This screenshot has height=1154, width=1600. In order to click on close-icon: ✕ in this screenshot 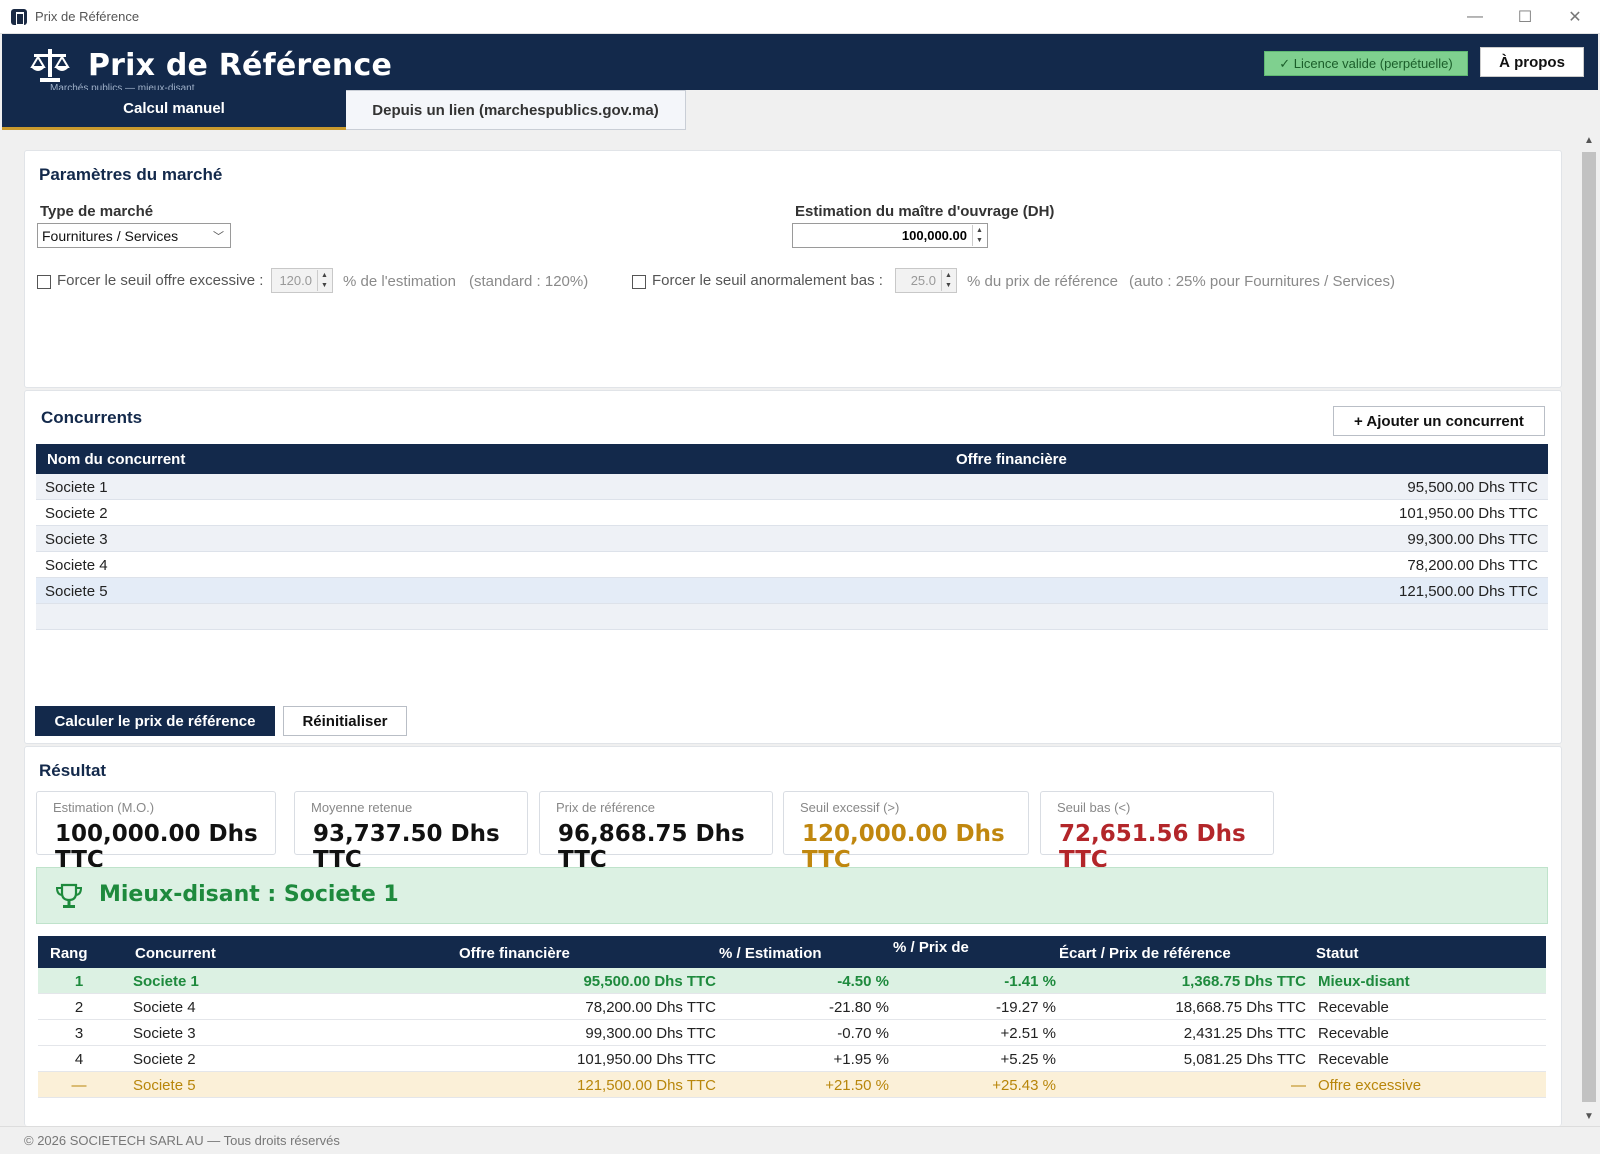, I will do `click(1575, 17)`.